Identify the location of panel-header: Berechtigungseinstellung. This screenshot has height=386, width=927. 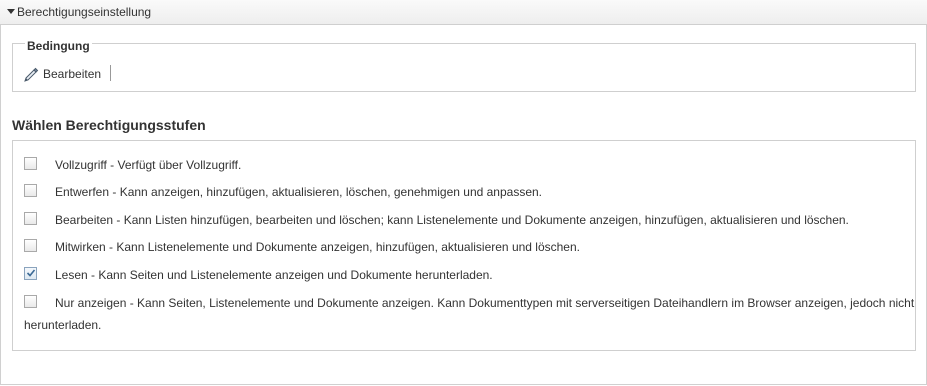
(463, 12).